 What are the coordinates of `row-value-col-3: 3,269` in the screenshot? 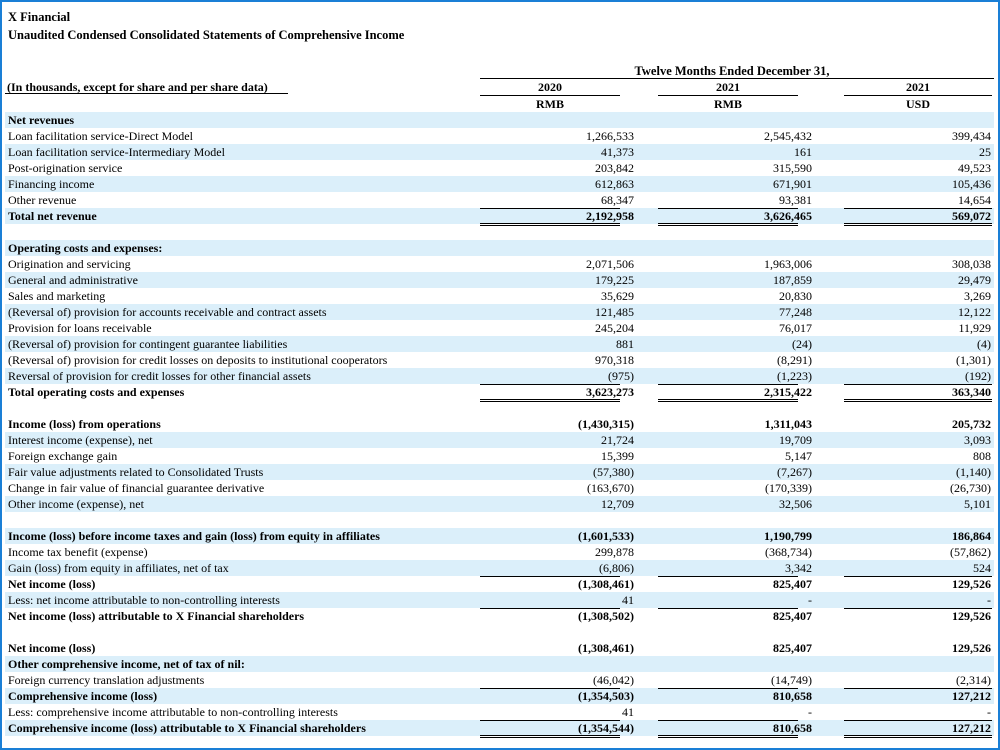 It's located at (977, 296).